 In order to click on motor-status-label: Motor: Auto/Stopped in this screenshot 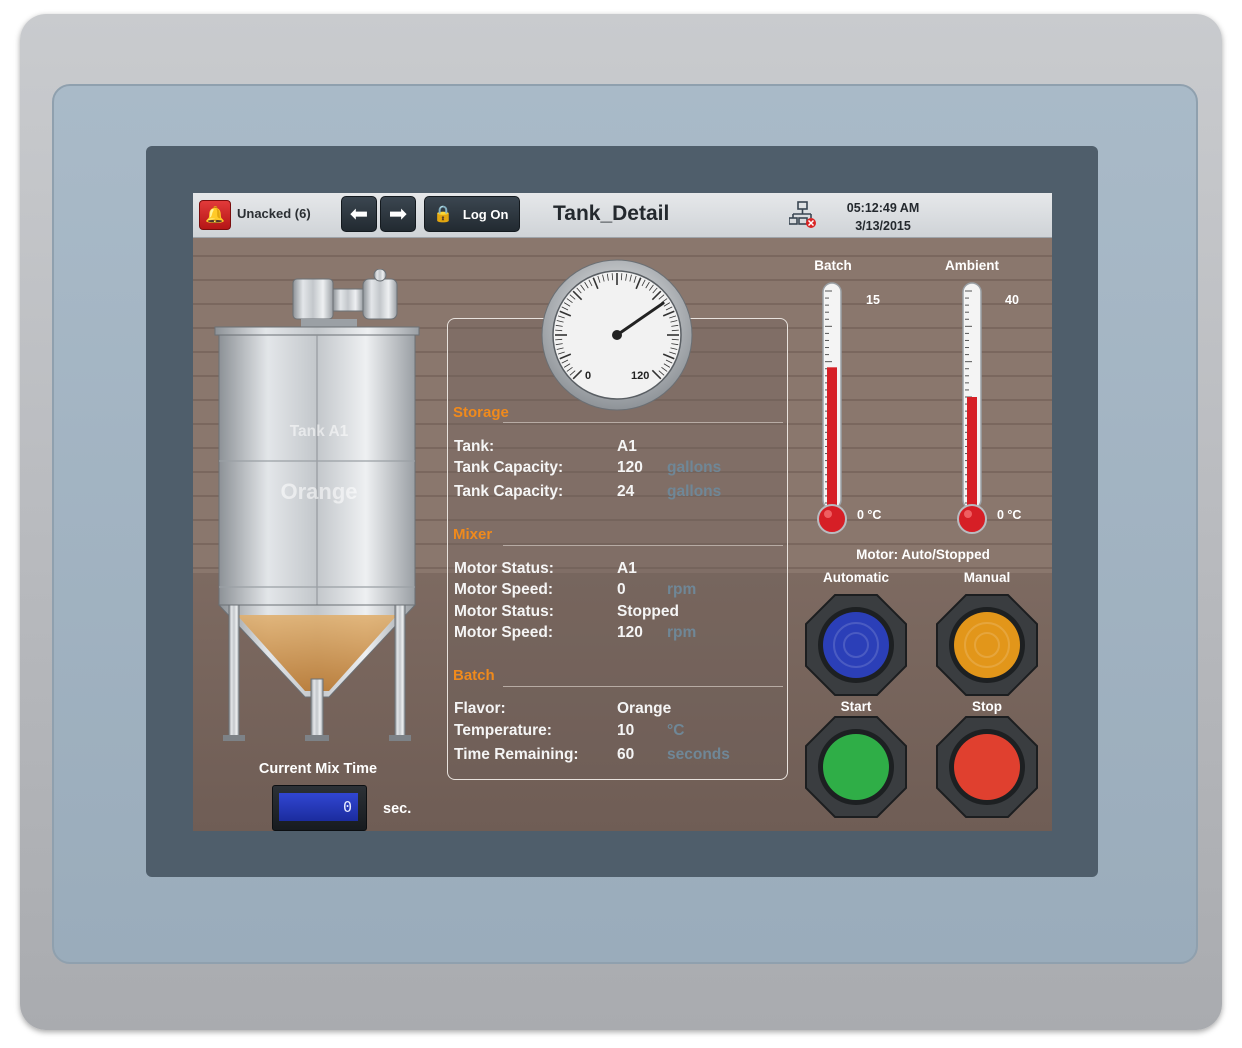, I will do `click(923, 554)`.